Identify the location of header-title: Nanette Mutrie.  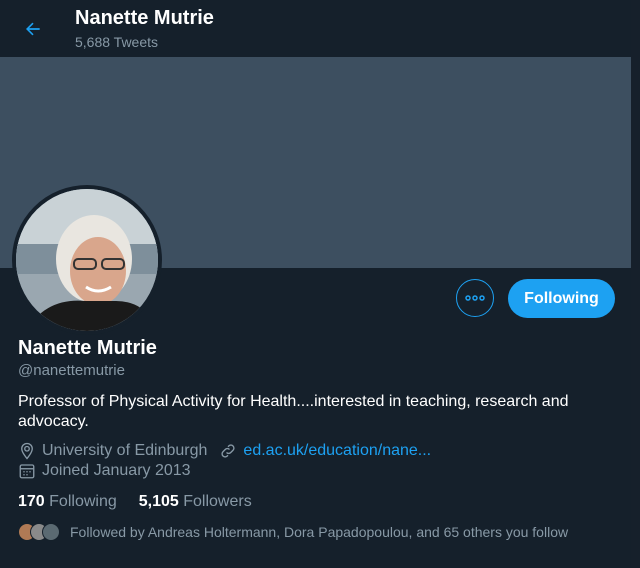
(144, 18).